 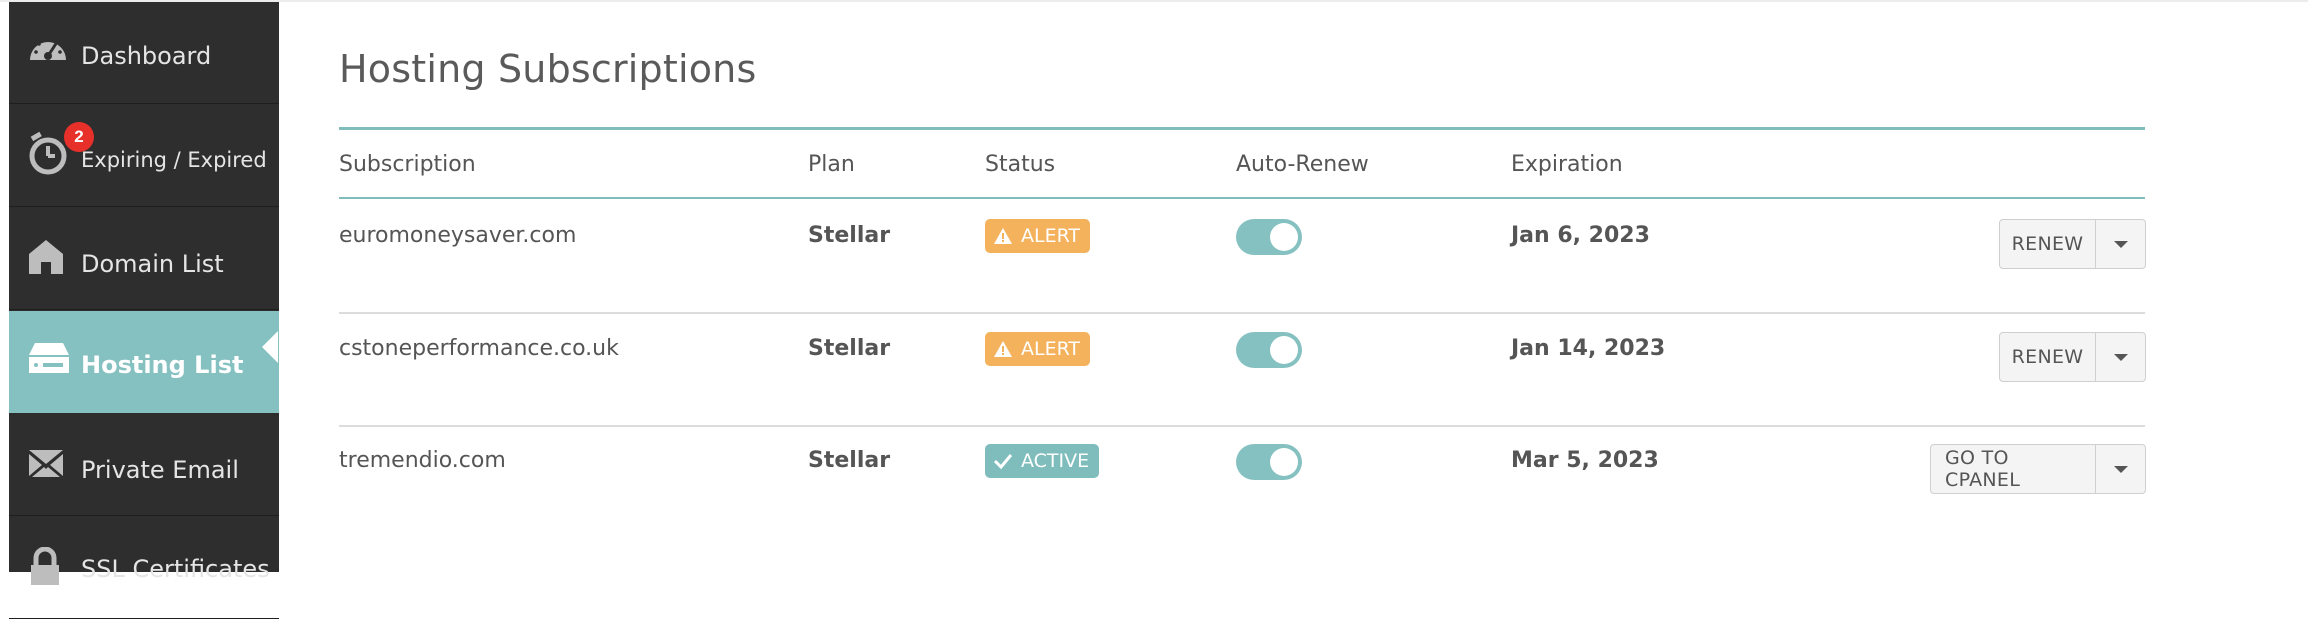 I want to click on sidebar-item-label: Private Email, so click(x=160, y=470).